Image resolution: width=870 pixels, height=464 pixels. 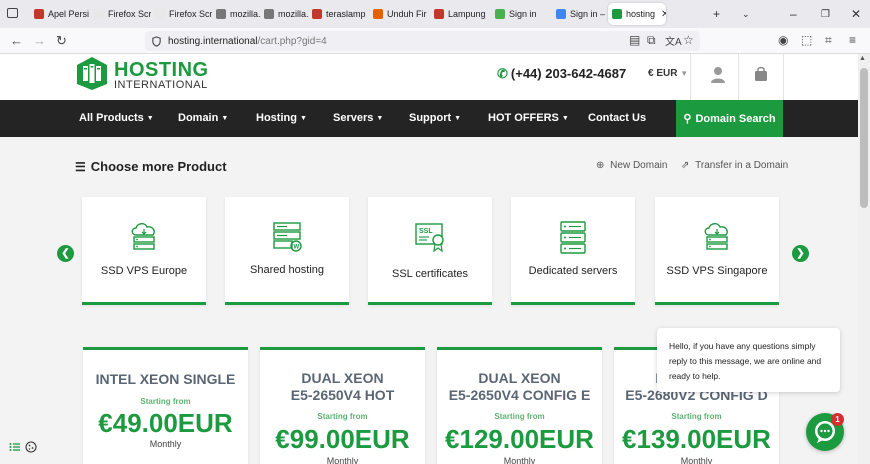 I want to click on translate-icon: 文A, so click(x=673, y=40).